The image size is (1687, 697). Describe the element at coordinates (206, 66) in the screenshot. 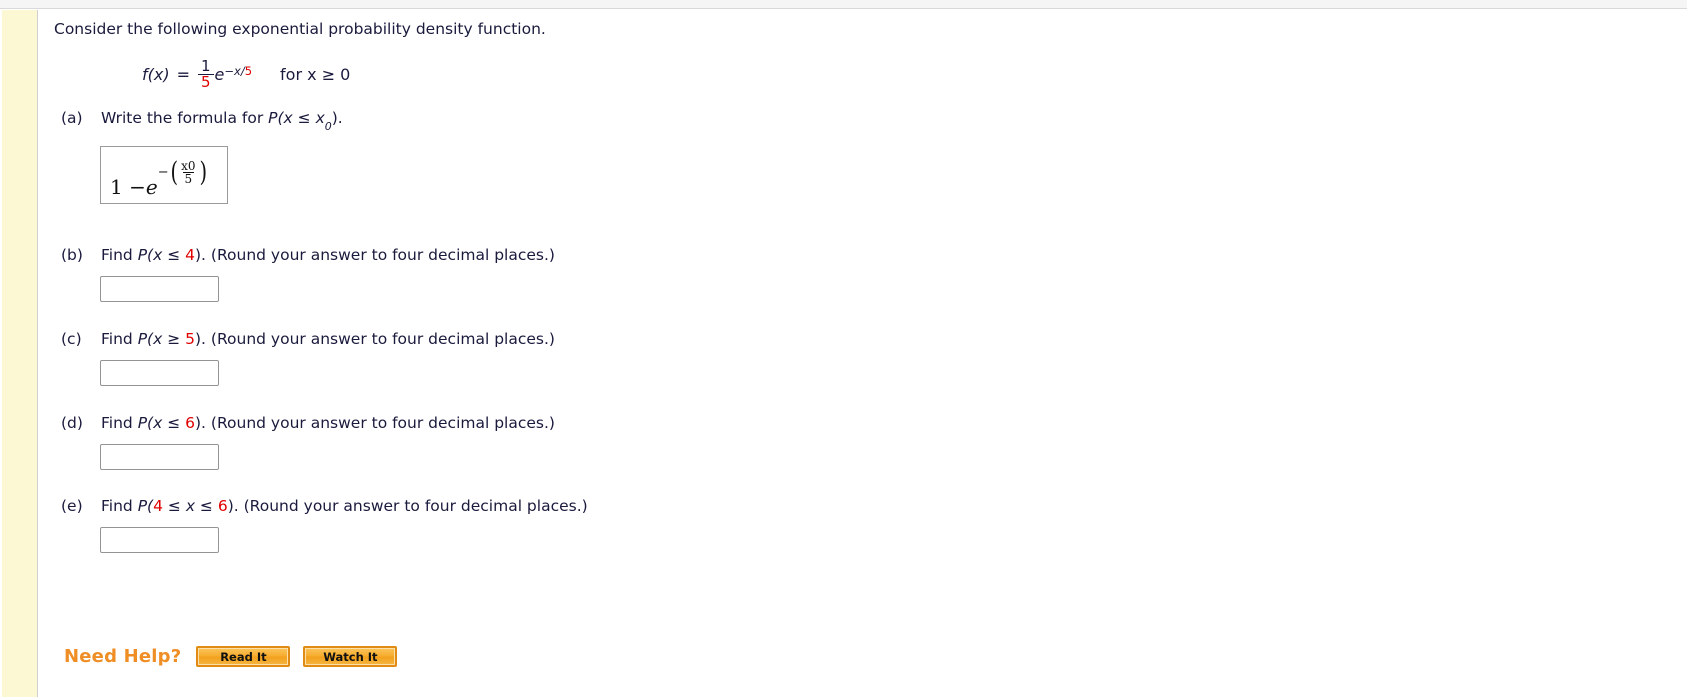

I see `coefficient-numerator: 1` at that location.